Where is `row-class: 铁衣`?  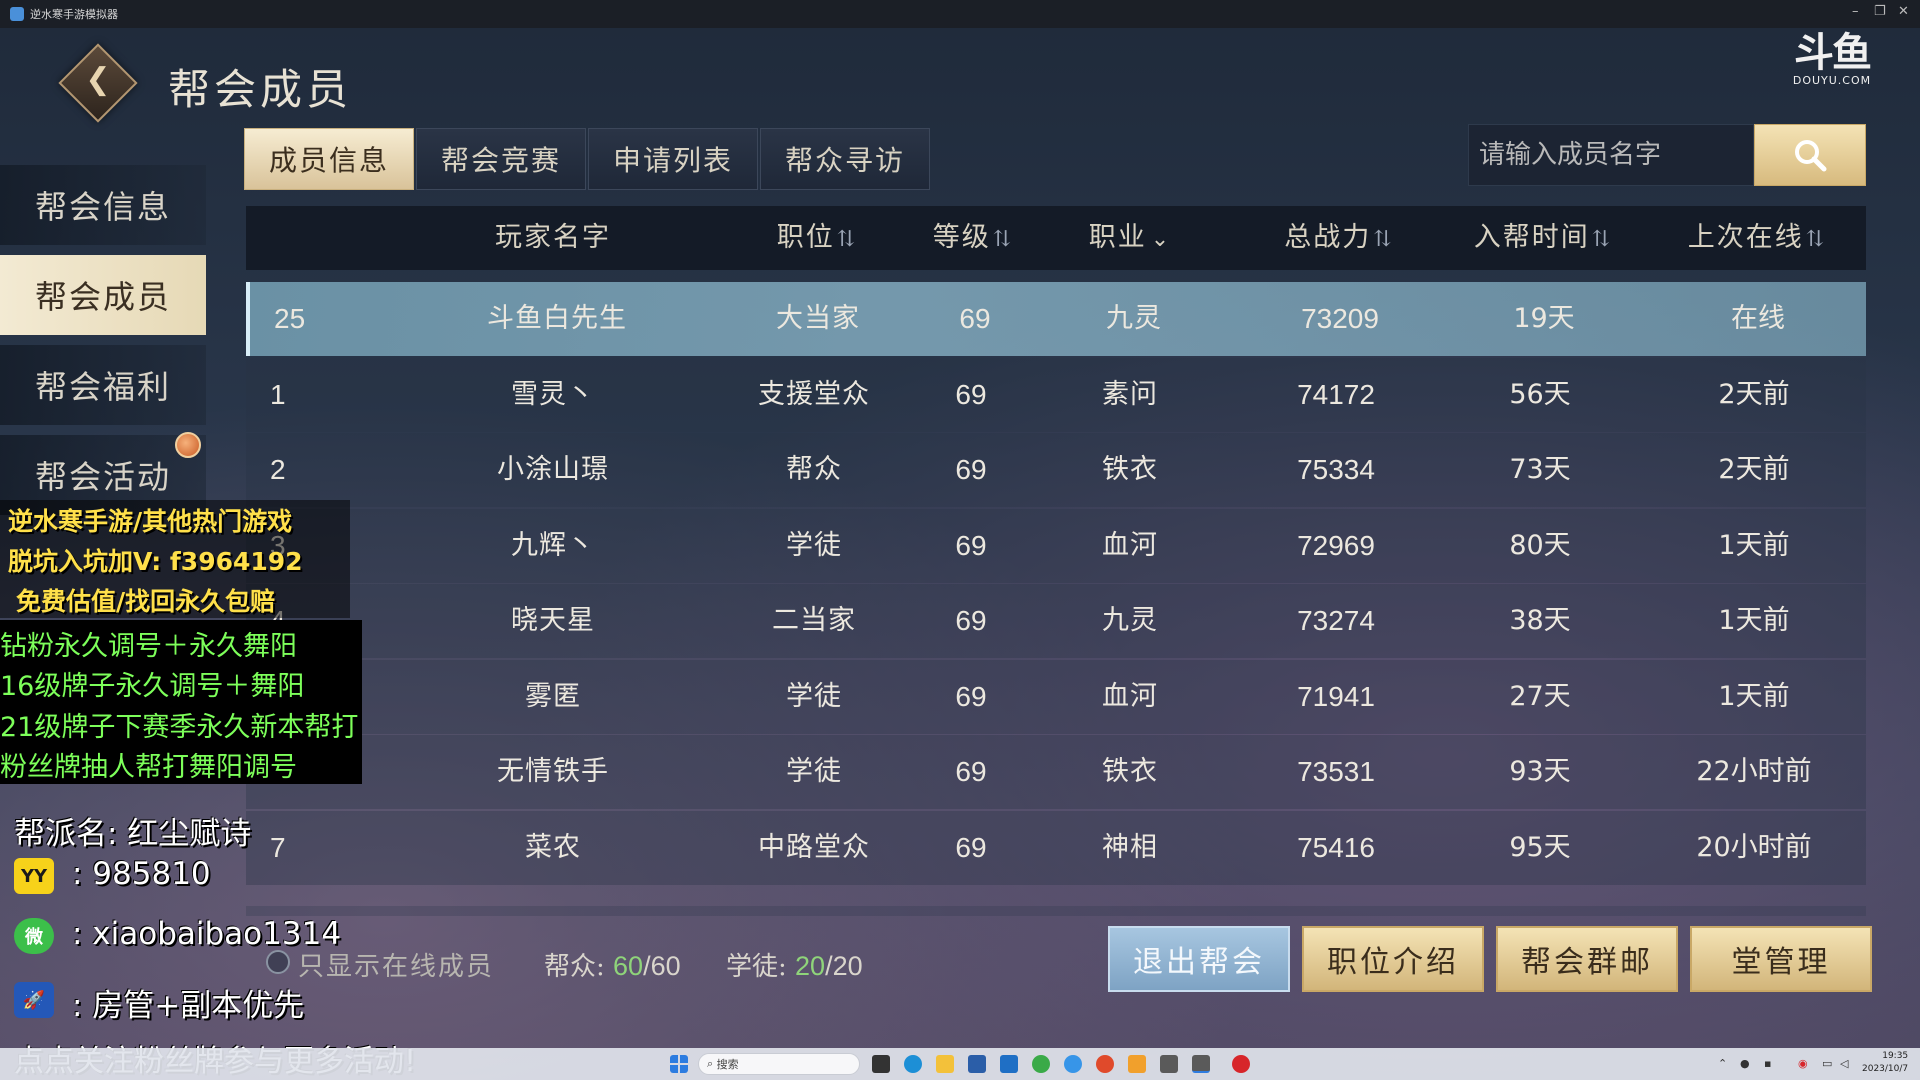 row-class: 铁衣 is located at coordinates (1130, 469).